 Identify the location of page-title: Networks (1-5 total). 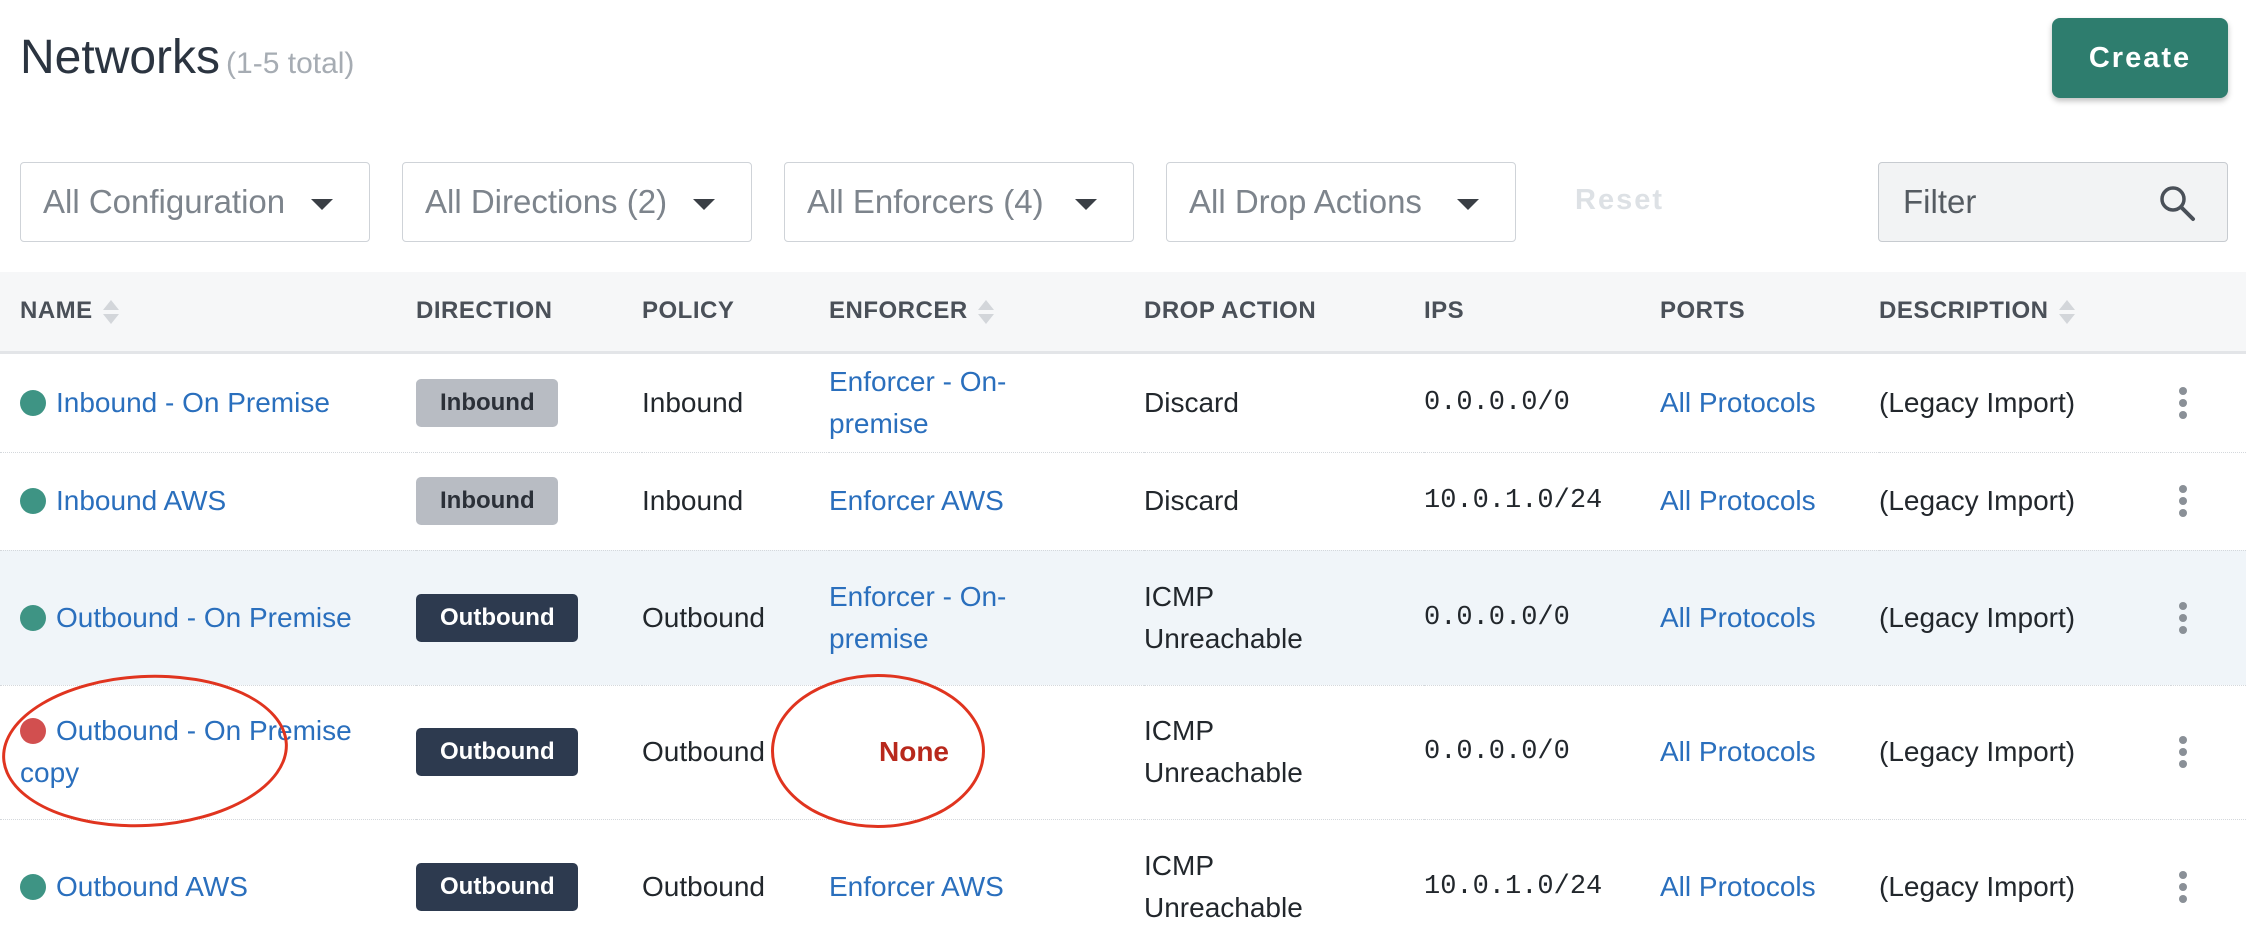
(187, 57).